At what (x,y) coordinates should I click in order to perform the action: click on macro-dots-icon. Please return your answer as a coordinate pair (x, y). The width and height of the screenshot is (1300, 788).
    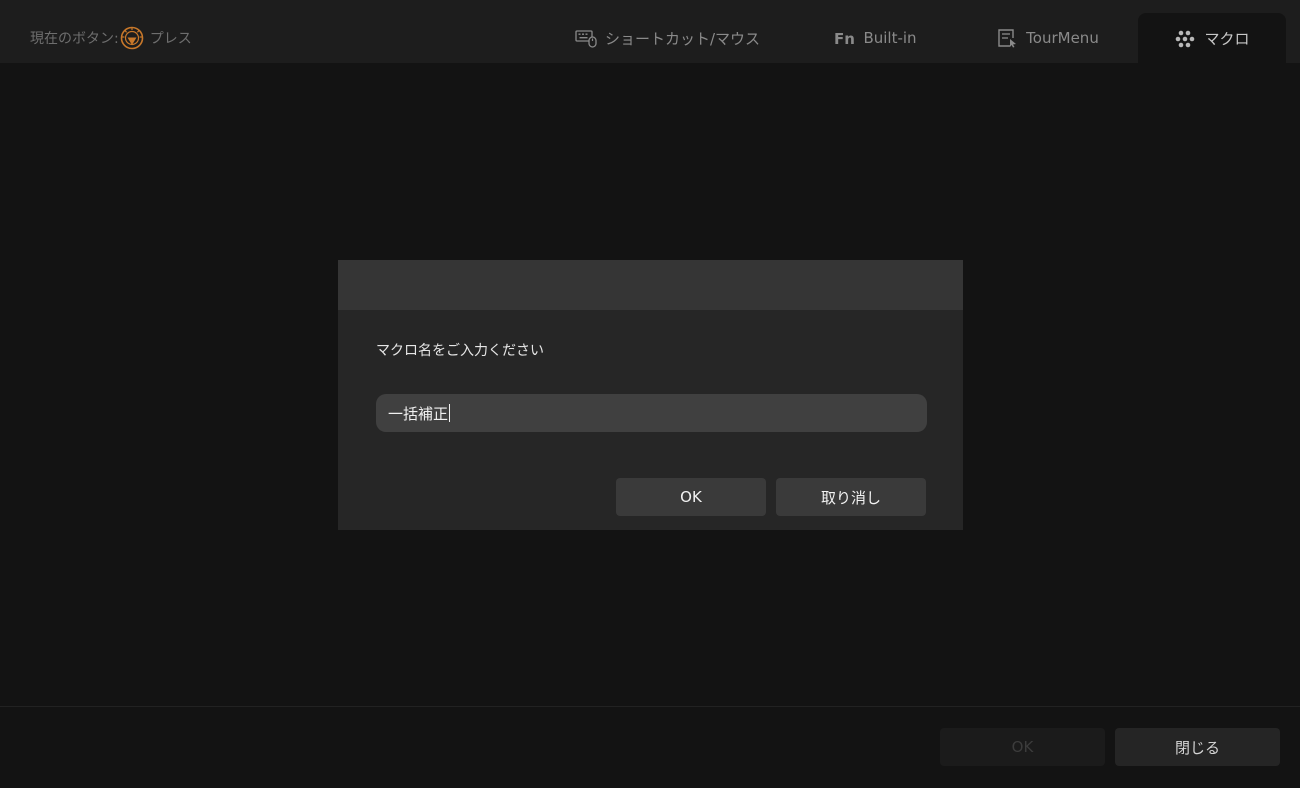
    Looking at the image, I should click on (1185, 38).